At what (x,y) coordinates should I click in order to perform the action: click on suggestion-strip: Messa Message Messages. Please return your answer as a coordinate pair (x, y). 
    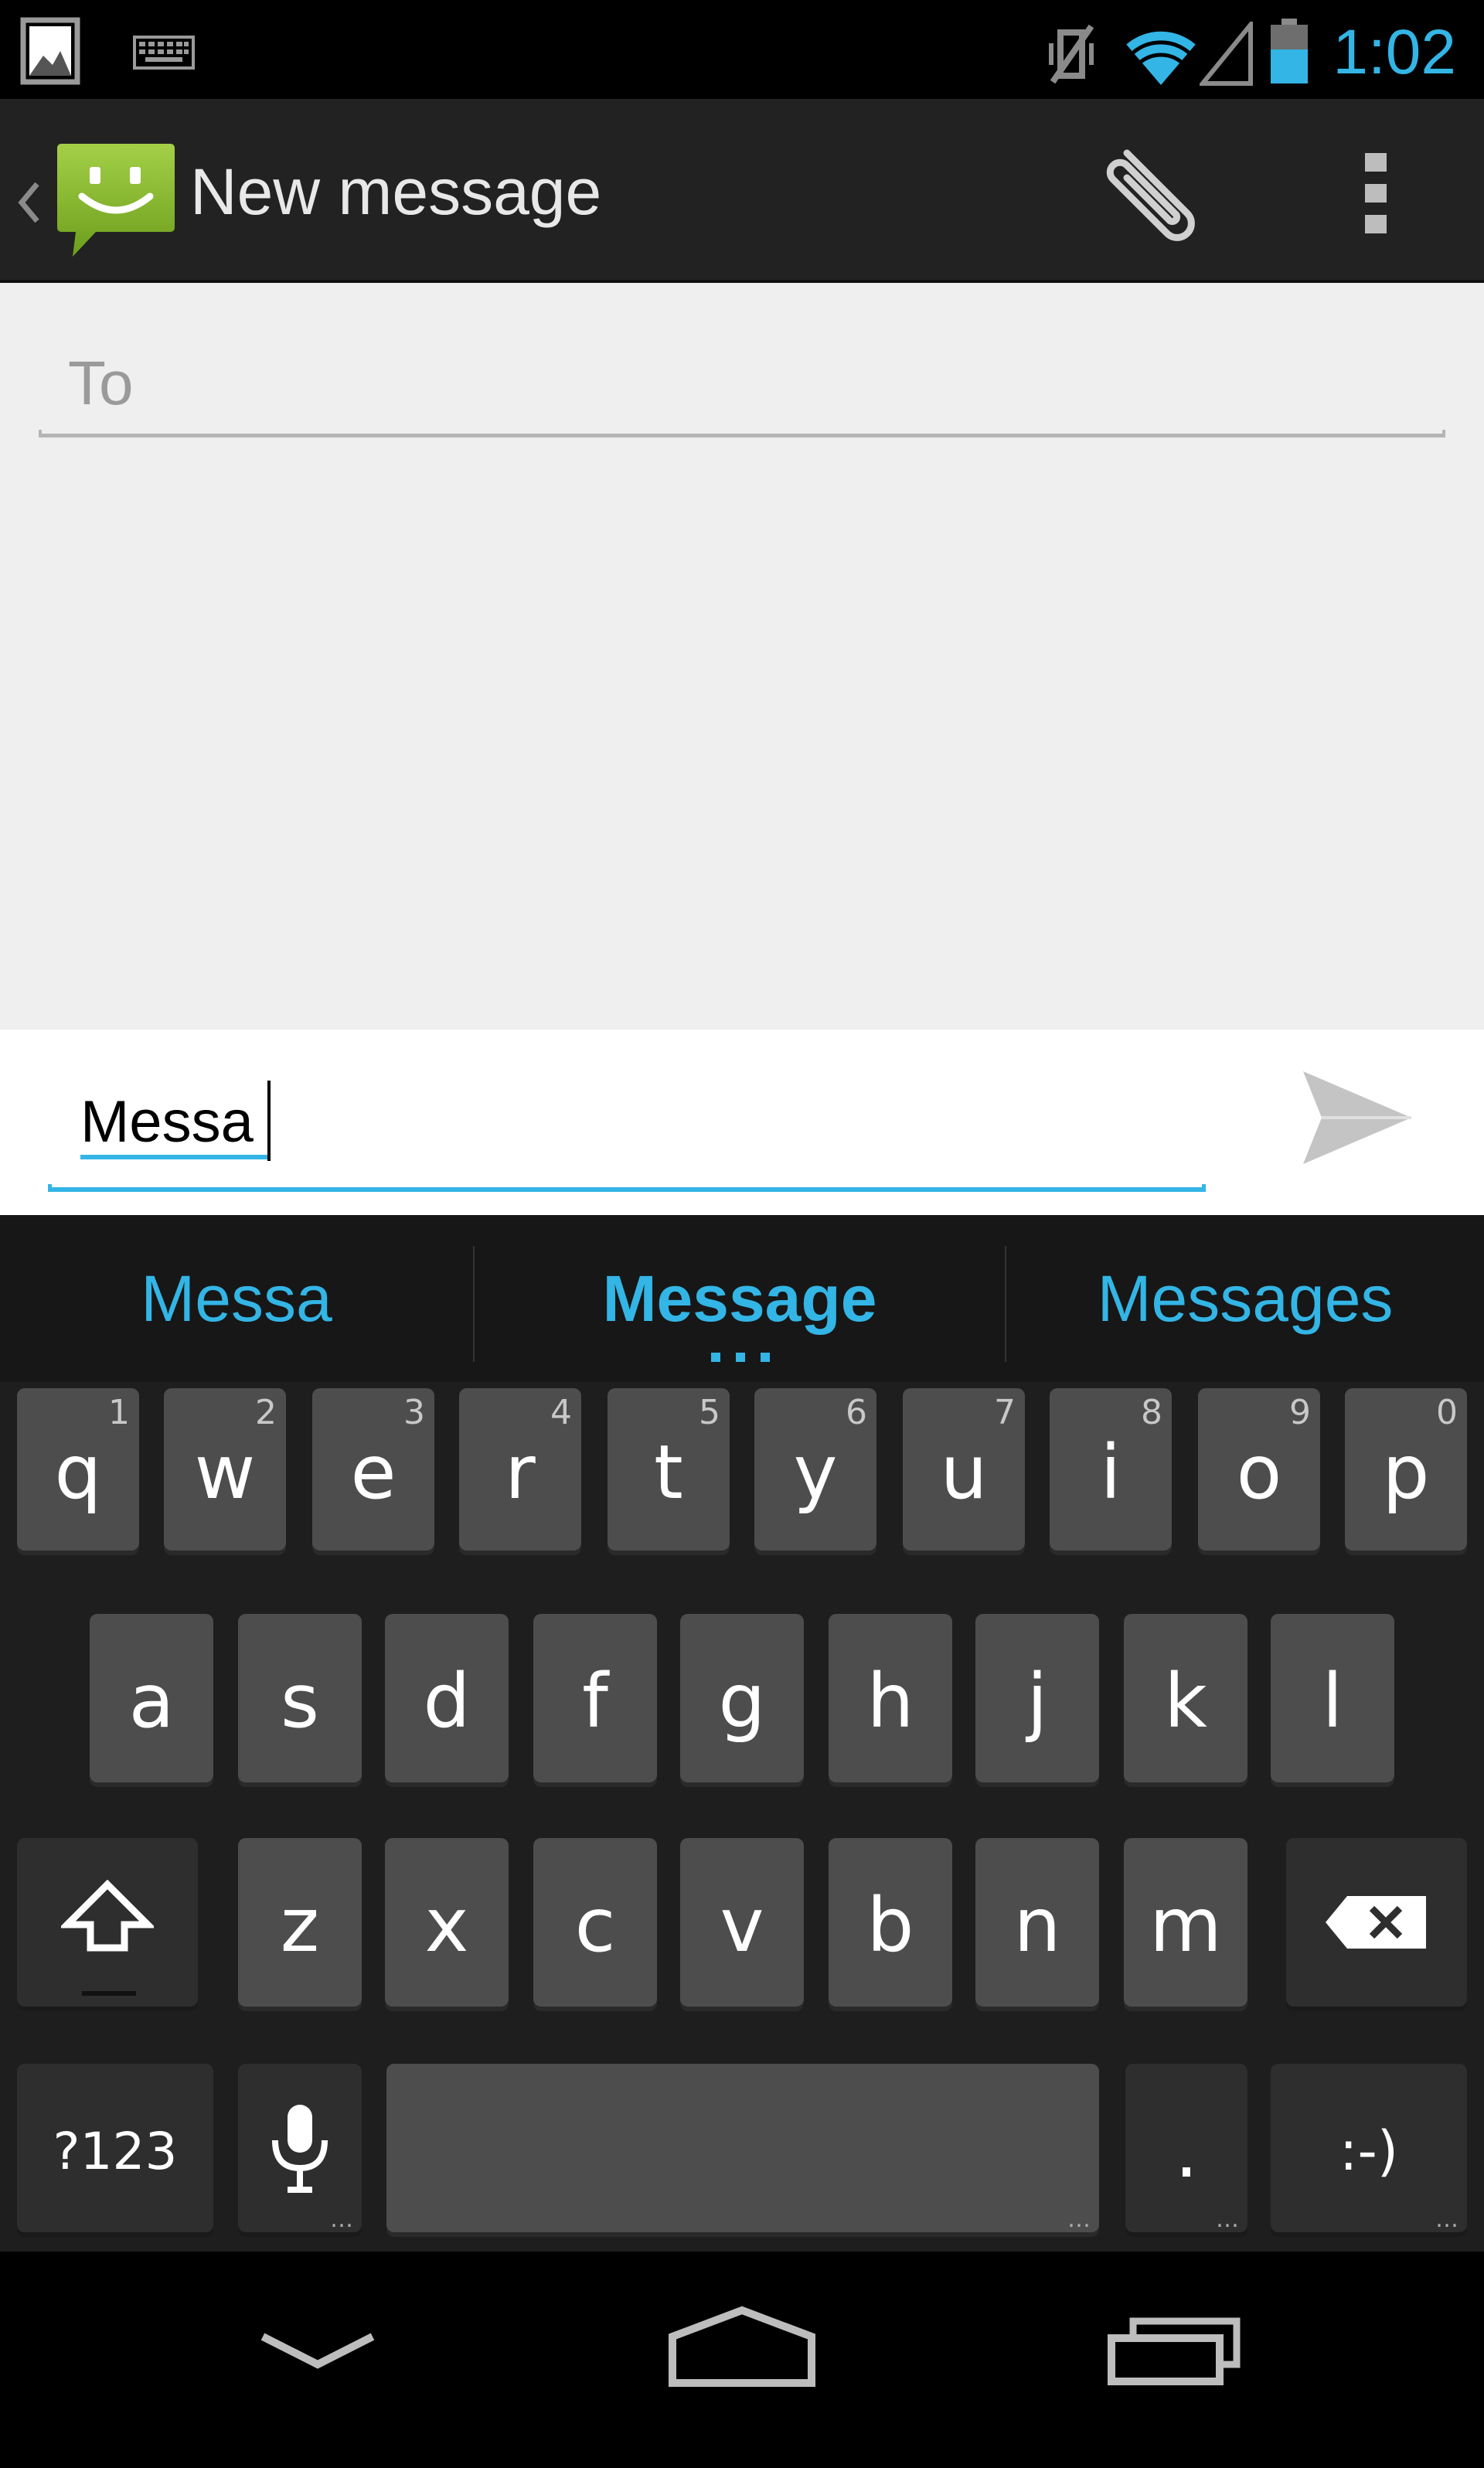
    Looking at the image, I should click on (742, 1298).